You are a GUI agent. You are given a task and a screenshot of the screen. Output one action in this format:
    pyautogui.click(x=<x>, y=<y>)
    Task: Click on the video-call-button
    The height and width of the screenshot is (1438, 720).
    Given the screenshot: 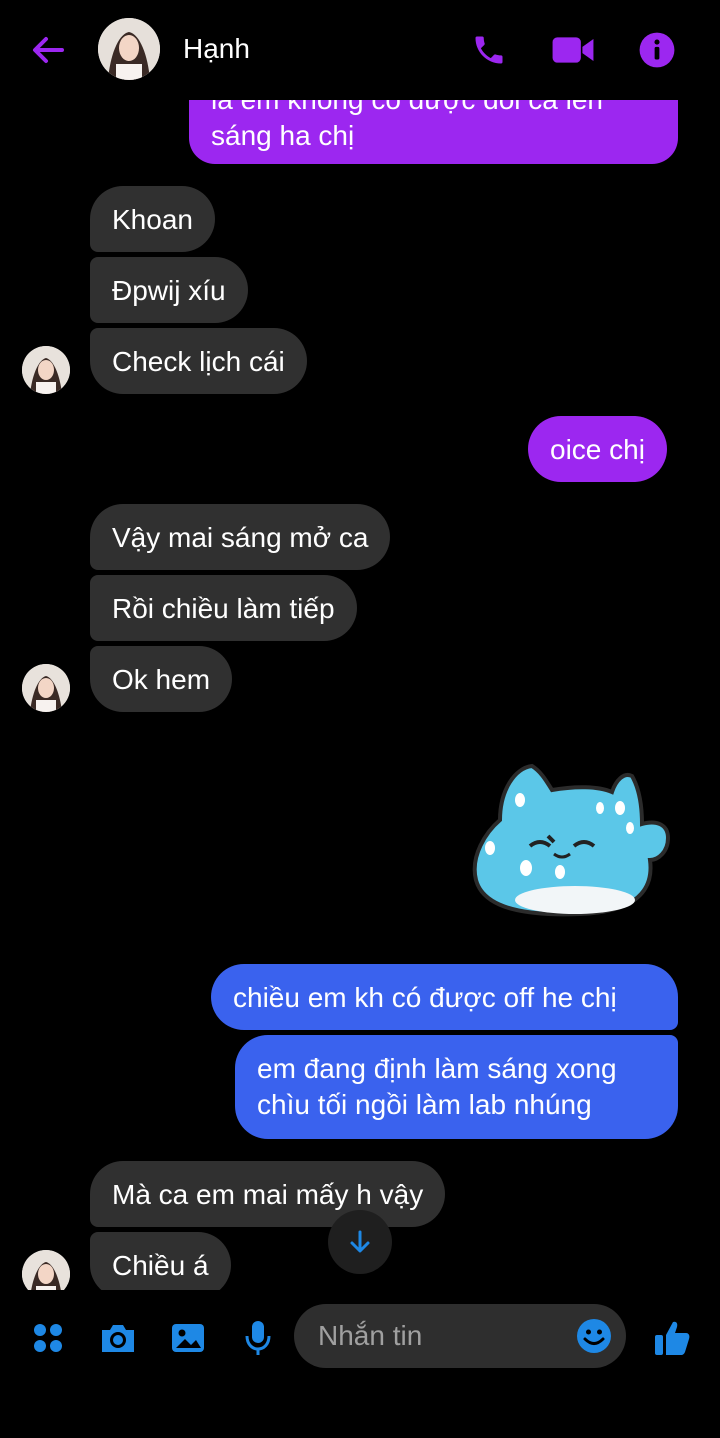 What is the action you would take?
    pyautogui.click(x=573, y=50)
    